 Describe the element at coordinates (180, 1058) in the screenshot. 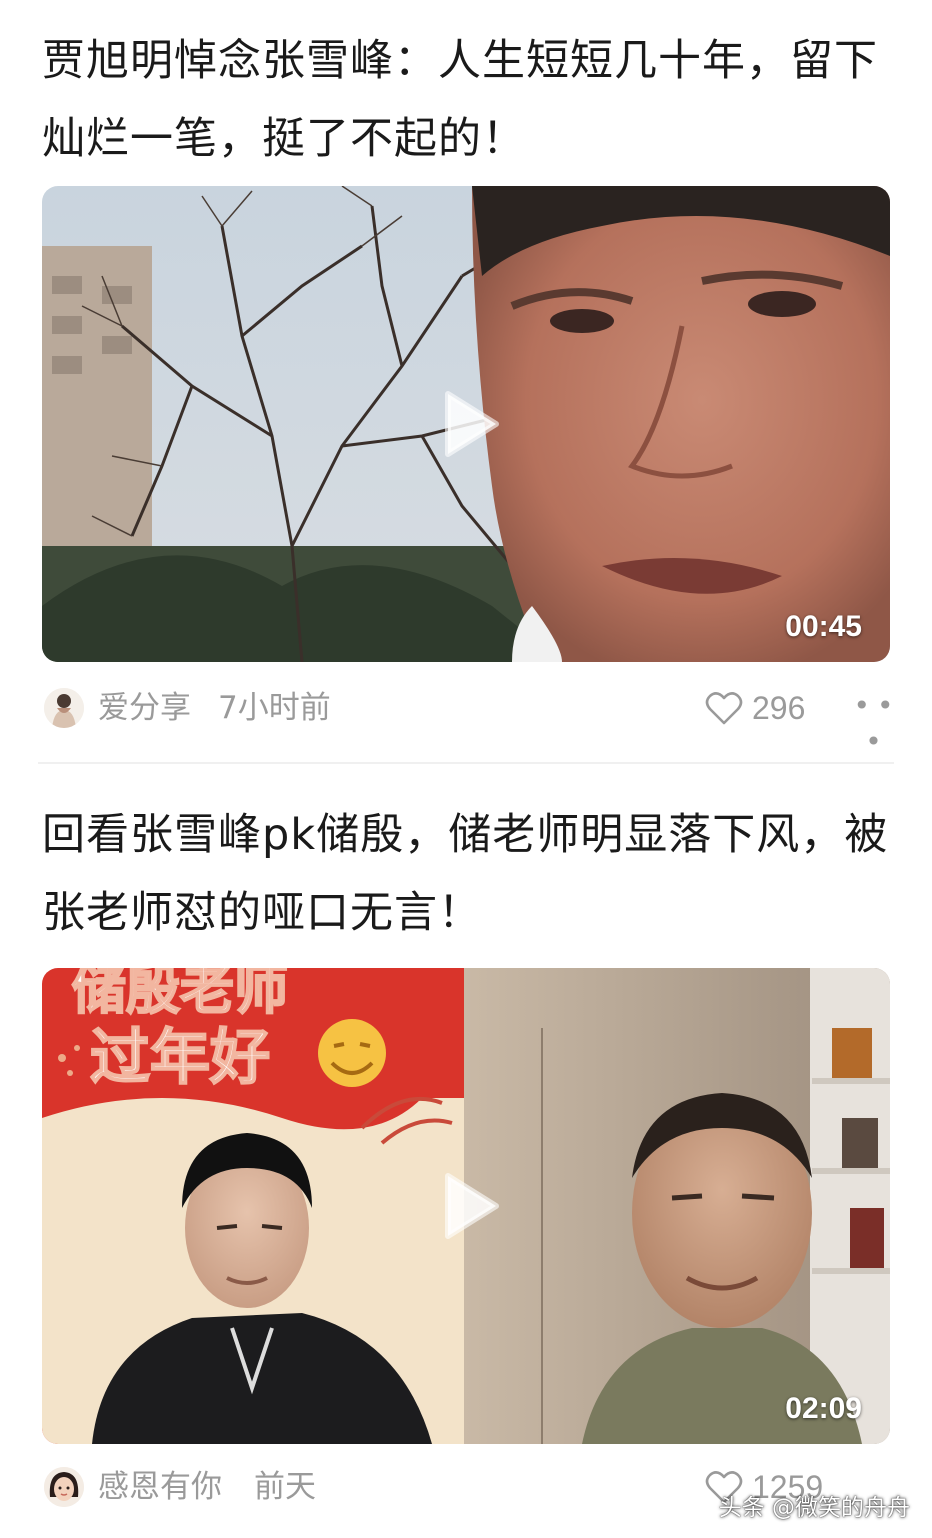

I see `svg-text: 过年好` at that location.